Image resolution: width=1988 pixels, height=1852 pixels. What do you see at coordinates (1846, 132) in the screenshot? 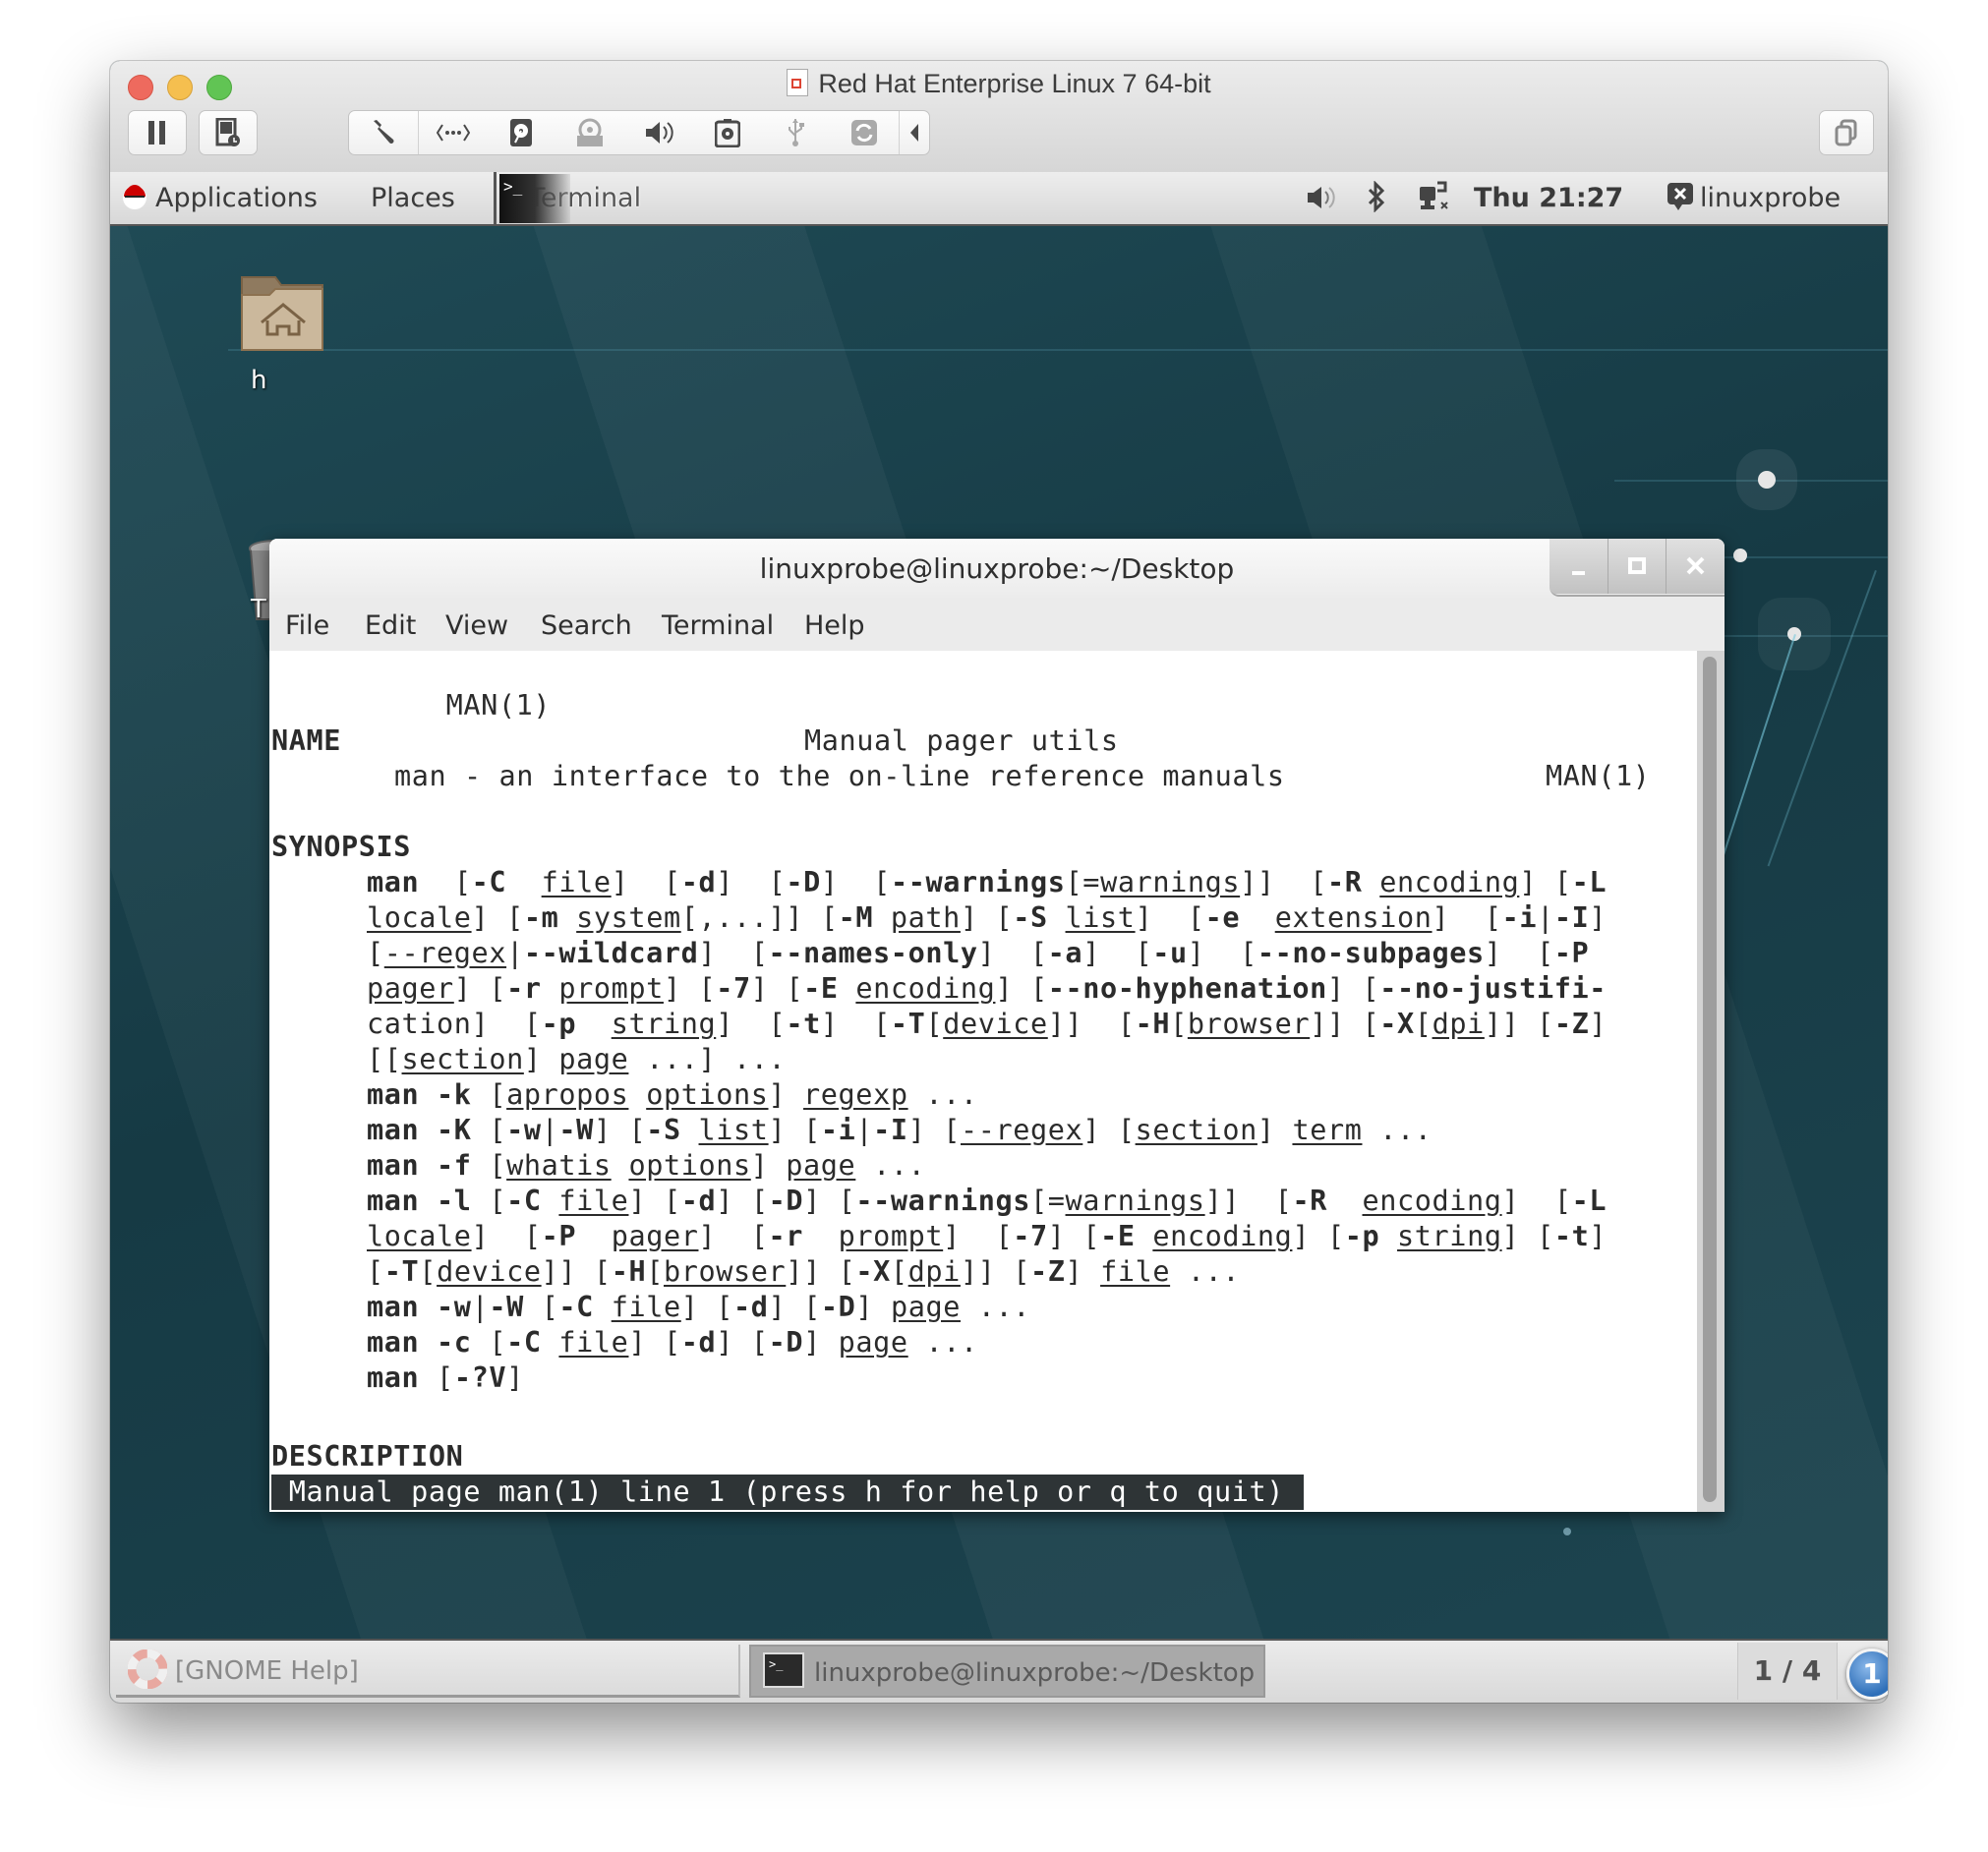
I see `unity-mode-button` at bounding box center [1846, 132].